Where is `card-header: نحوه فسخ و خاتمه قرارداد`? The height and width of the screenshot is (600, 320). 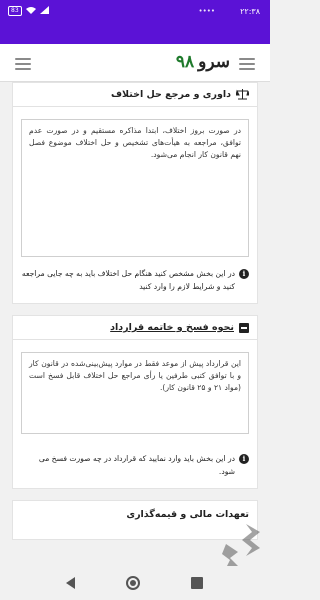
card-header: نحوه فسخ و خاتمه قرارداد is located at coordinates (135, 331).